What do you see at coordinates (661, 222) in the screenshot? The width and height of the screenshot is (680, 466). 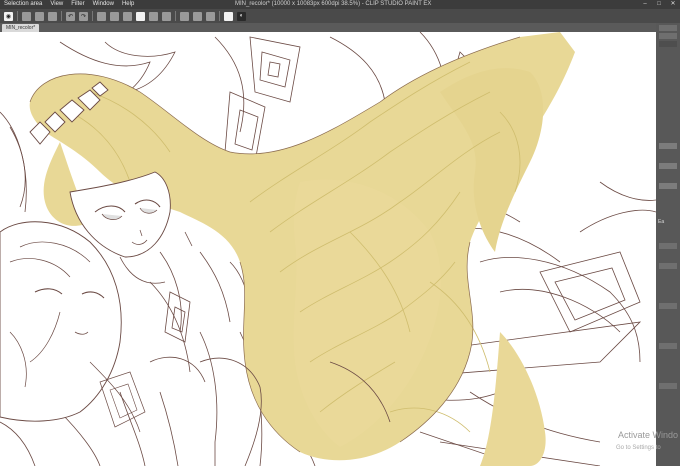 I see `panel-label: Ea` at bounding box center [661, 222].